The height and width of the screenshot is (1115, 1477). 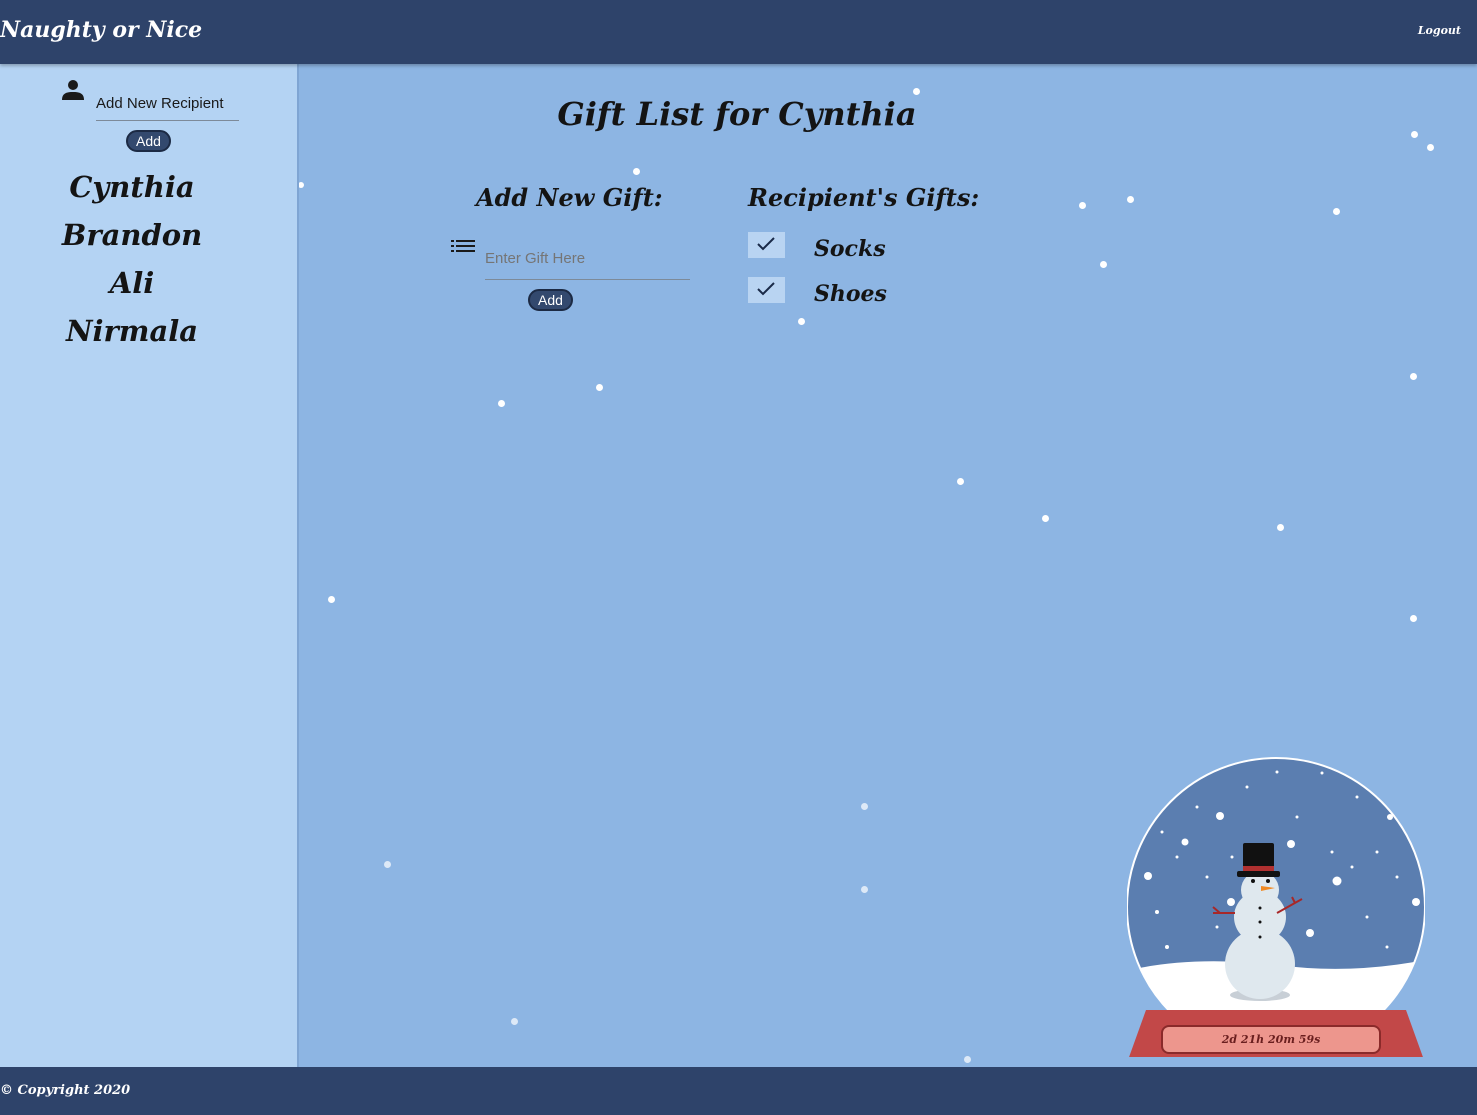 What do you see at coordinates (569, 197) in the screenshot?
I see `add-gift-heading: Add New Gift:` at bounding box center [569, 197].